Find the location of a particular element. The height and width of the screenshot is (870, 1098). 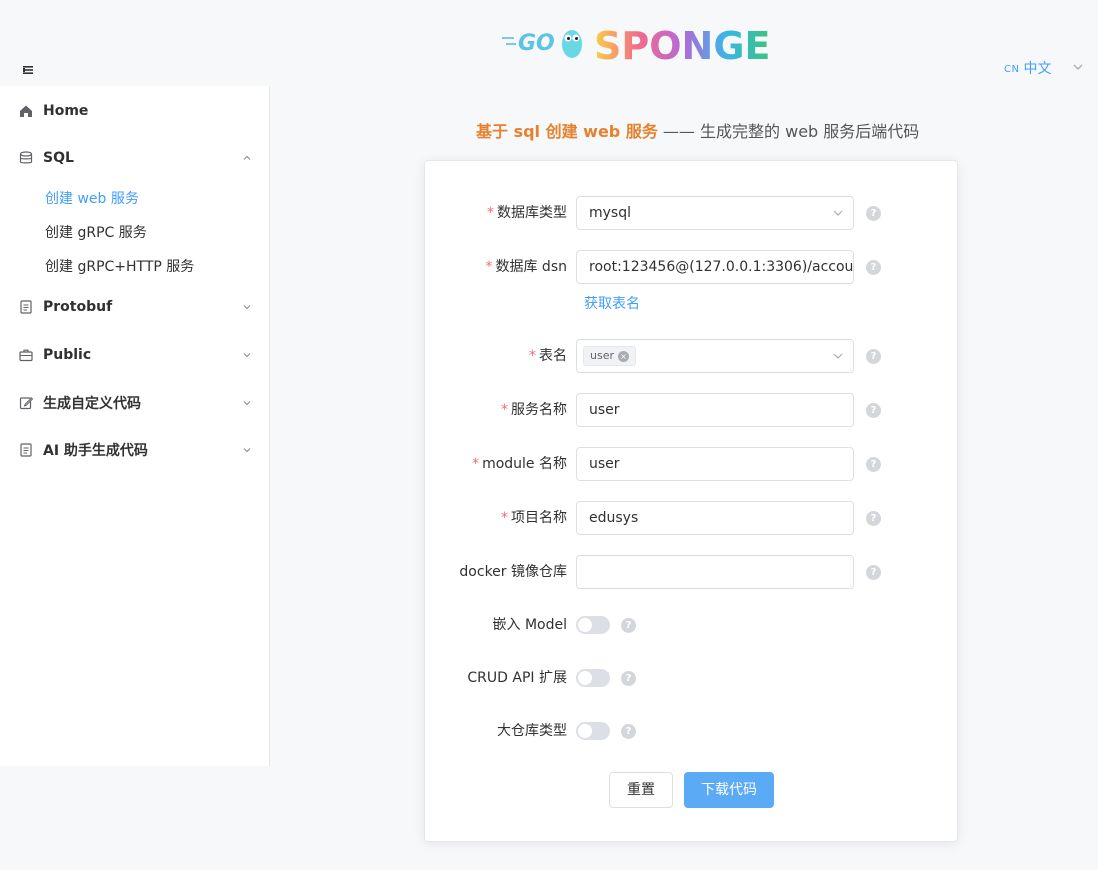

service-name-value: user is located at coordinates (604, 410).